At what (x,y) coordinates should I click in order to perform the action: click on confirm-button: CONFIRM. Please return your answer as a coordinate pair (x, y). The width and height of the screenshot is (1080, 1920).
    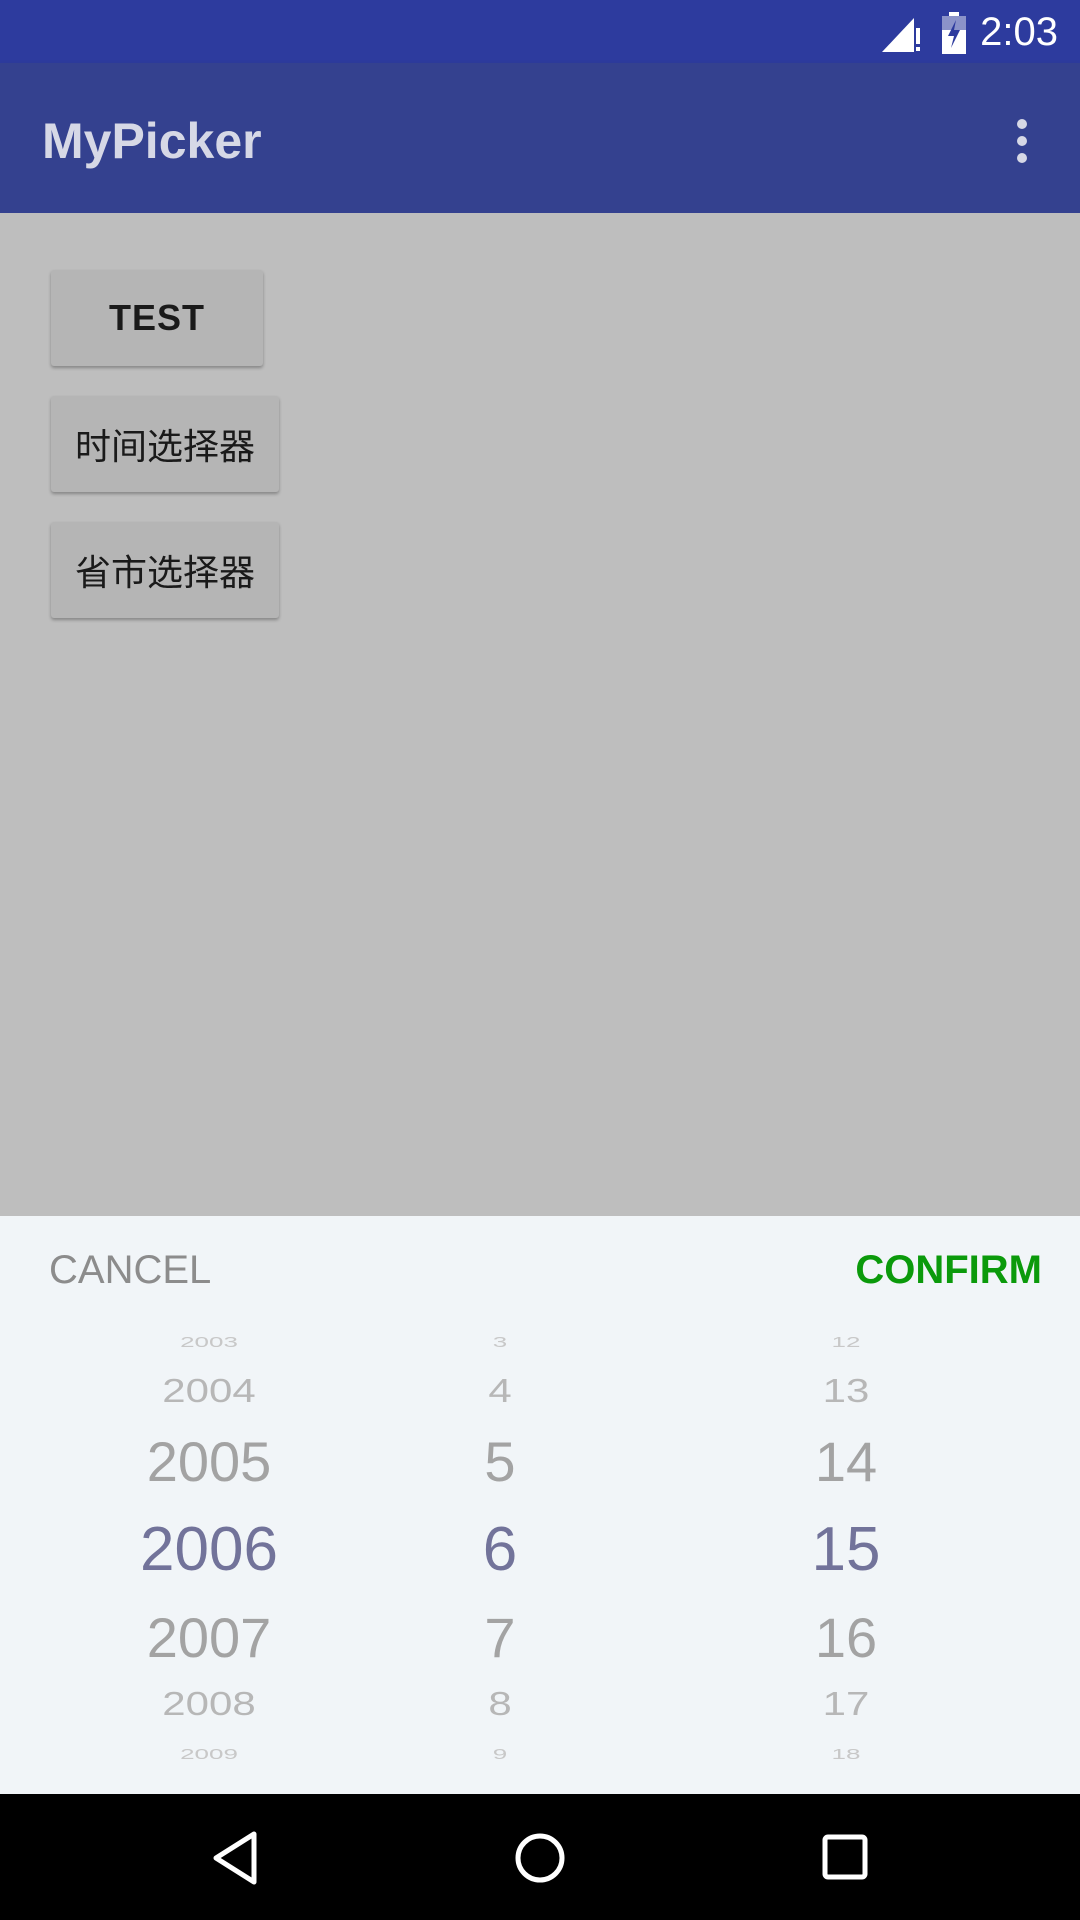
    Looking at the image, I should click on (948, 1270).